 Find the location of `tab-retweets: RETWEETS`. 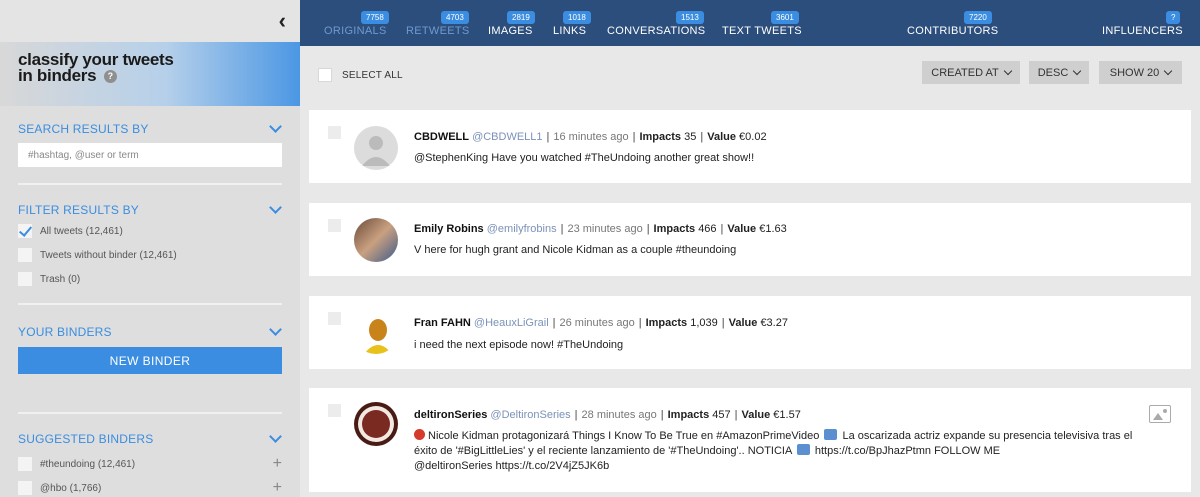

tab-retweets: RETWEETS is located at coordinates (438, 31).